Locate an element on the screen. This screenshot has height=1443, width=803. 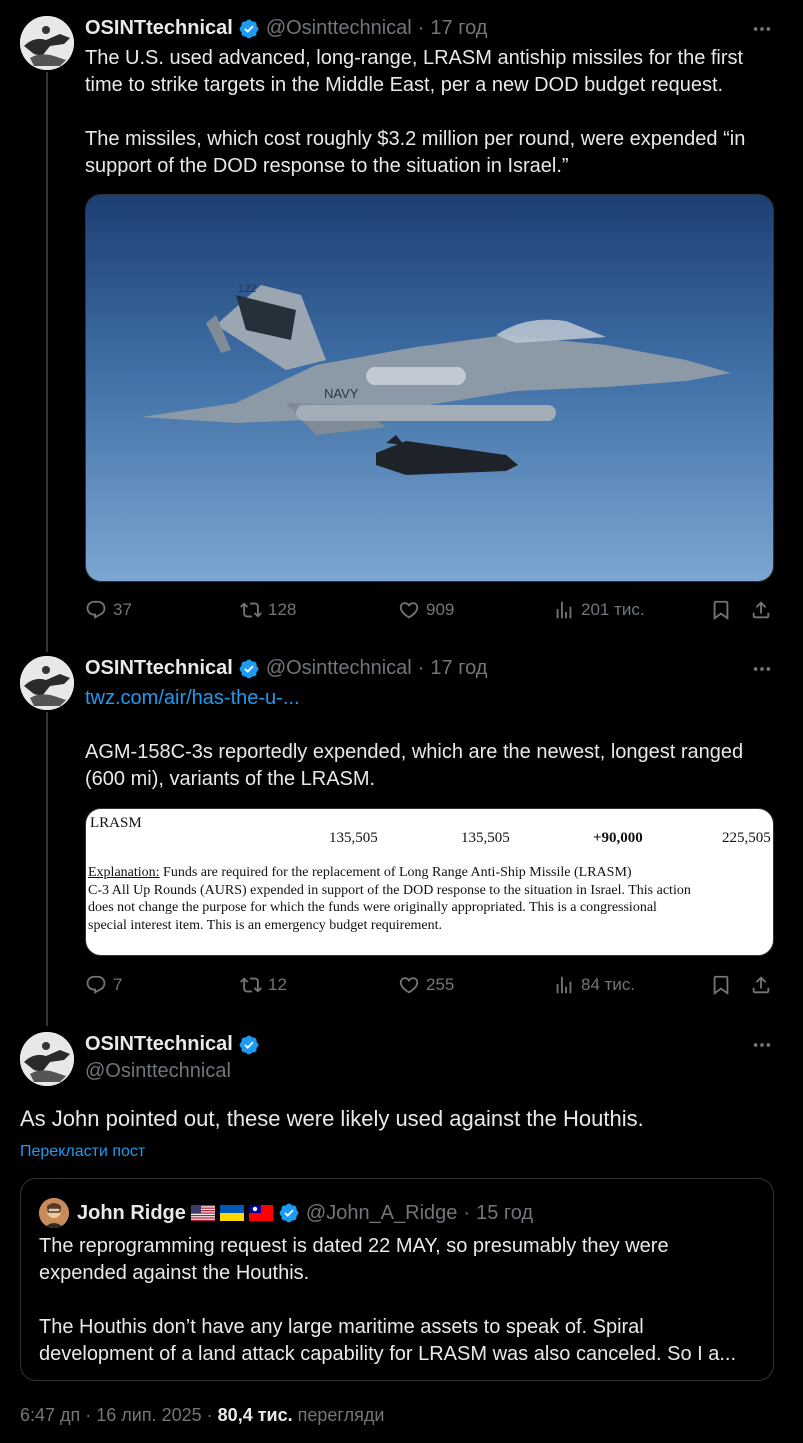
us-flag-icon is located at coordinates (202, 1213).